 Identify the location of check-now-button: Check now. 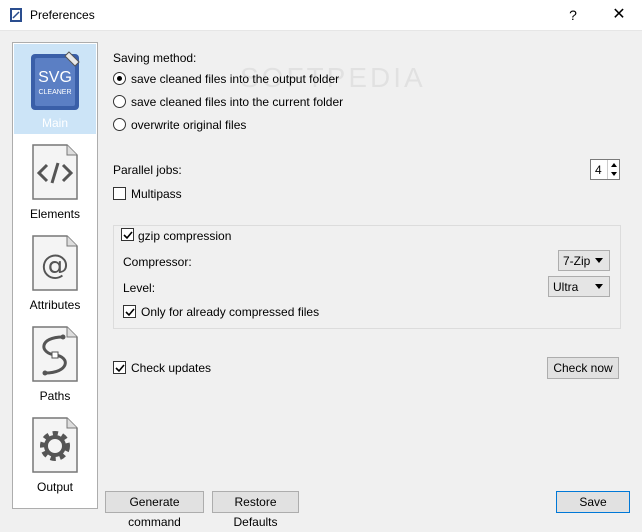
(583, 368).